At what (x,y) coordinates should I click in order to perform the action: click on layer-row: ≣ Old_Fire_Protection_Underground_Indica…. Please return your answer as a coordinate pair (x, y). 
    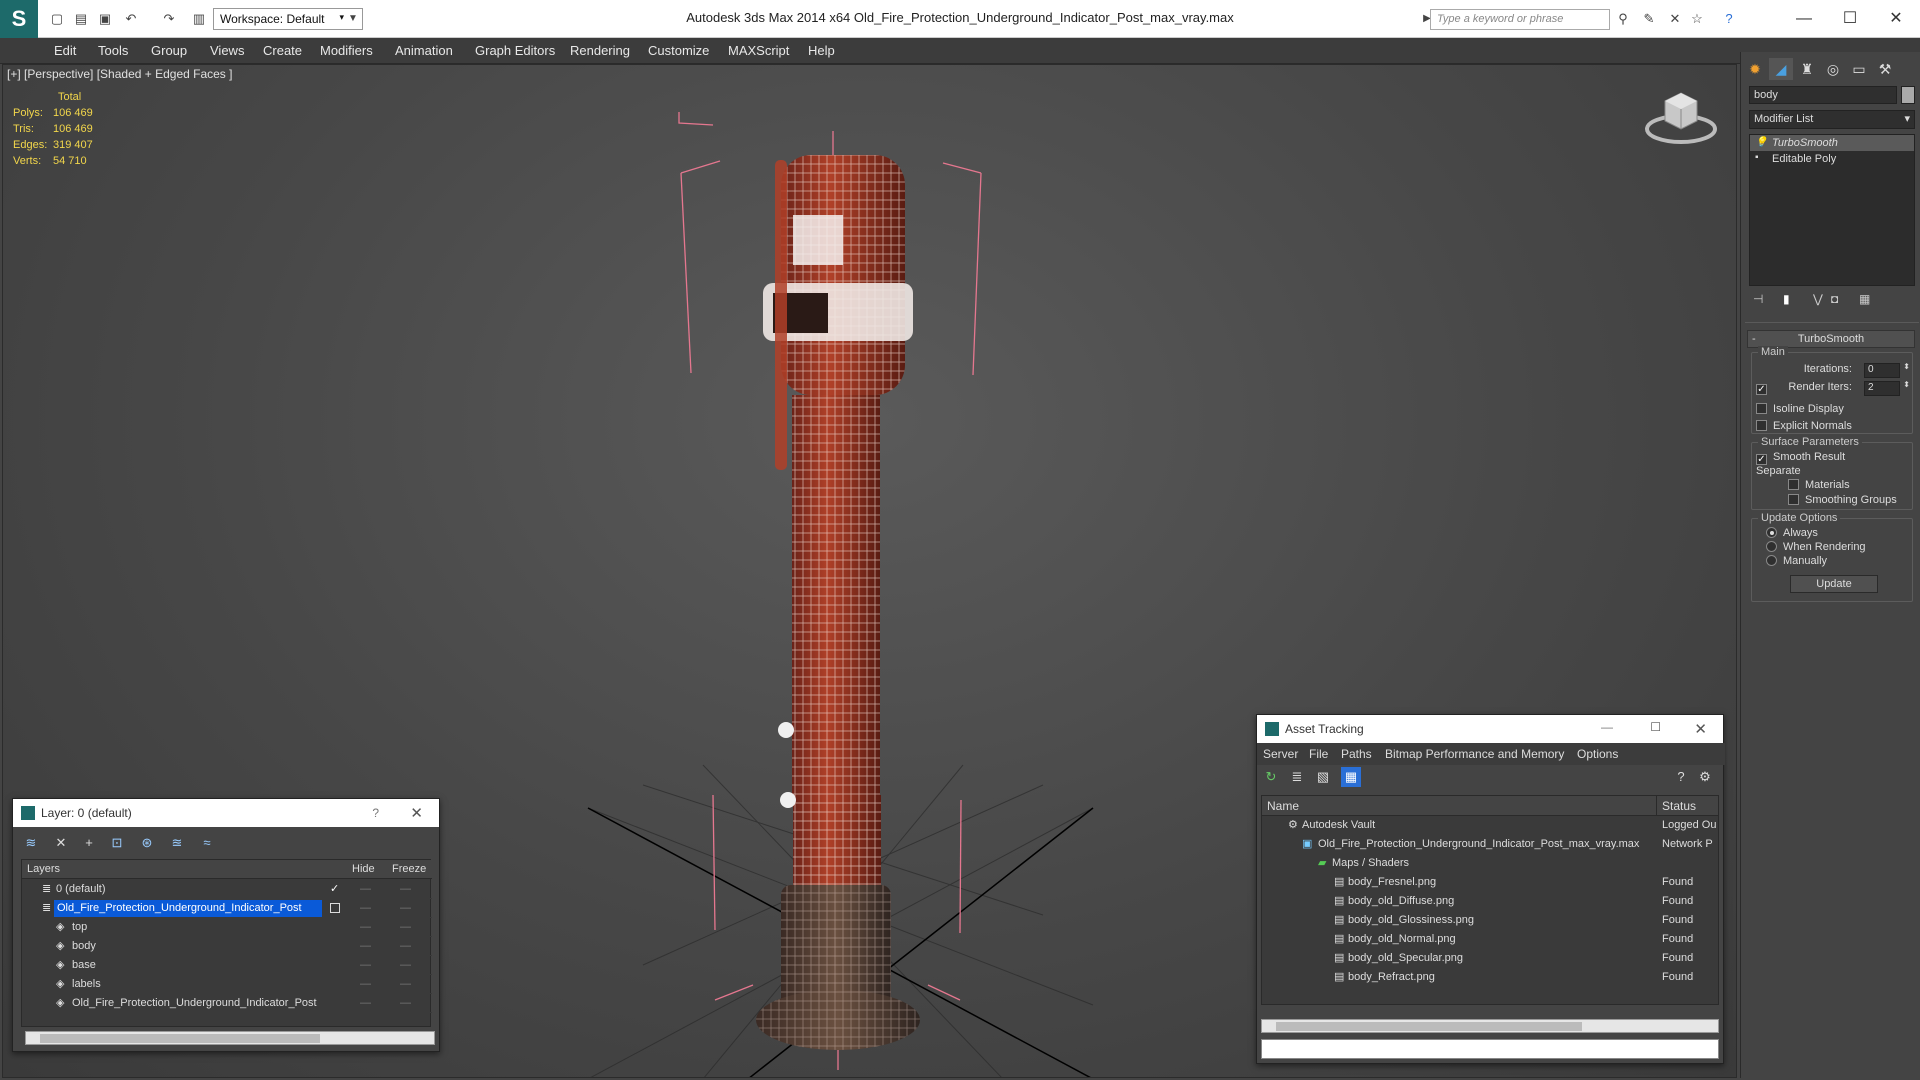
    Looking at the image, I should click on (227, 908).